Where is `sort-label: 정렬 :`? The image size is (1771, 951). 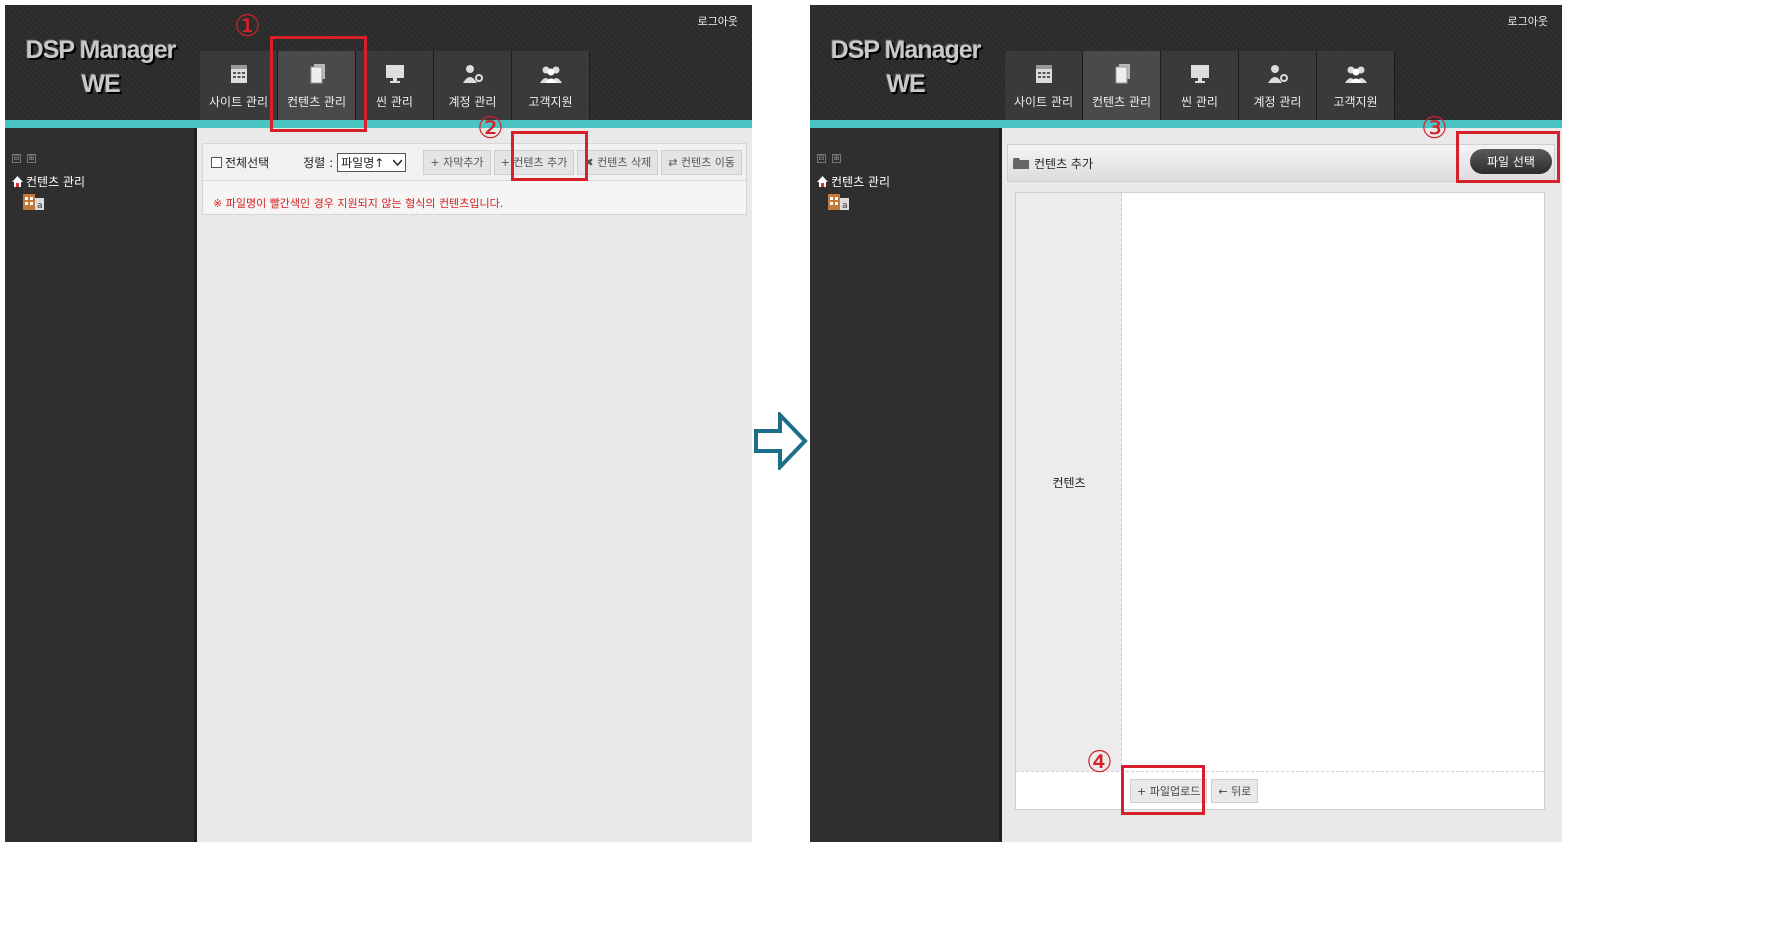 sort-label: 정렬 : is located at coordinates (318, 162).